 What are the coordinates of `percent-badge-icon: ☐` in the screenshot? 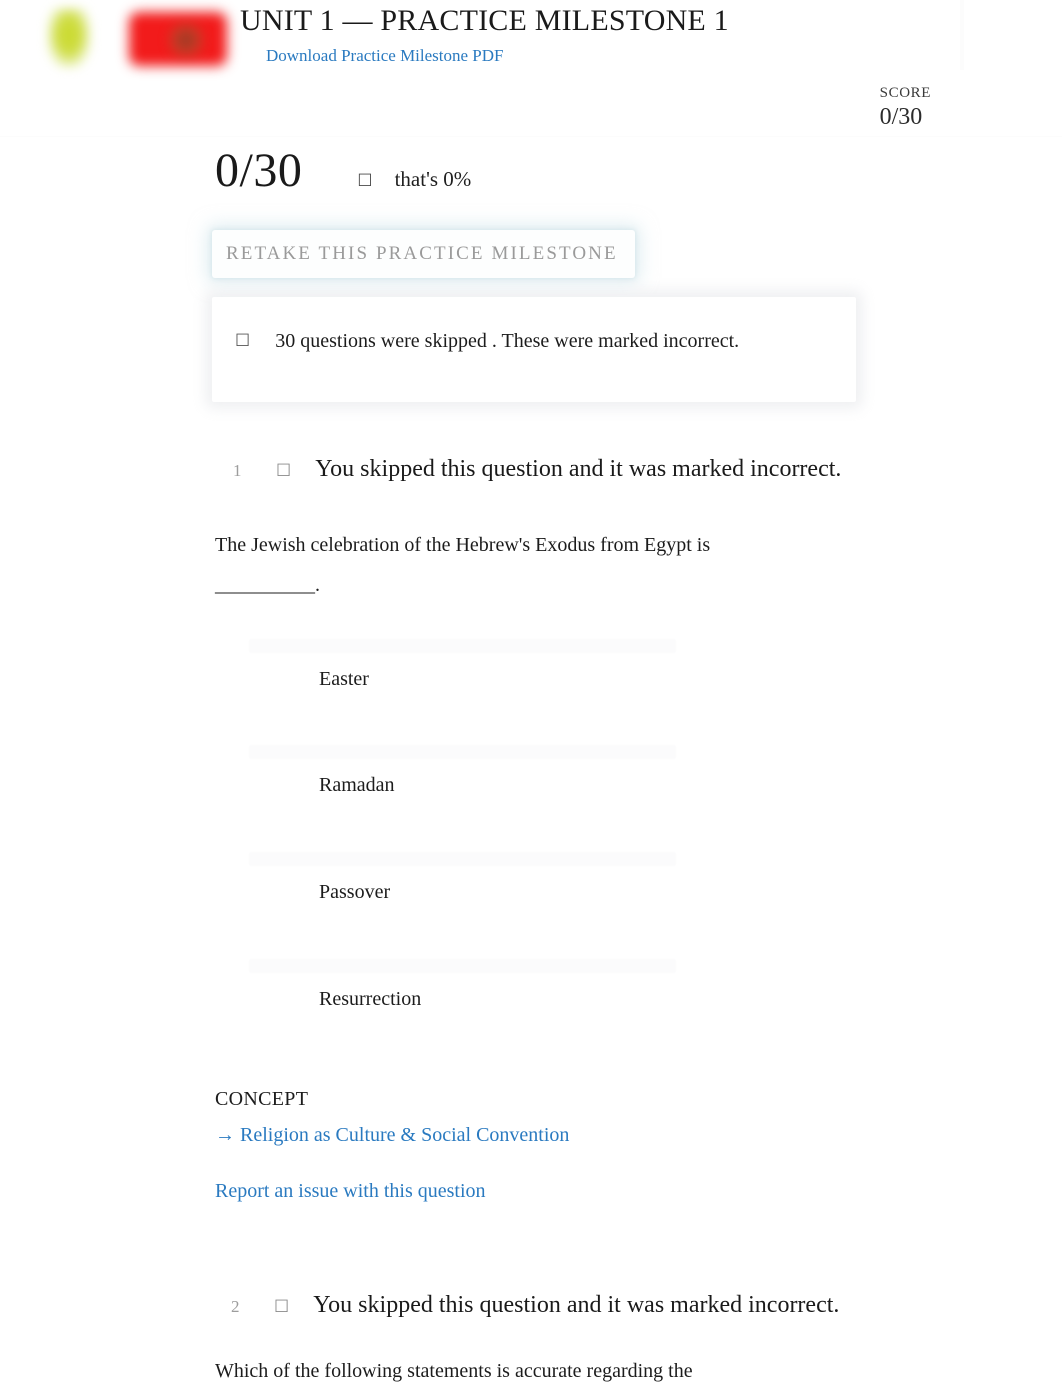 It's located at (365, 181).